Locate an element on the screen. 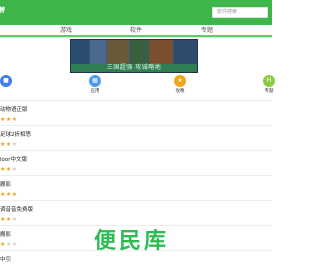 This screenshot has width=320, height=276. list-item: 动物语正版 ★★★ is located at coordinates (136, 113).